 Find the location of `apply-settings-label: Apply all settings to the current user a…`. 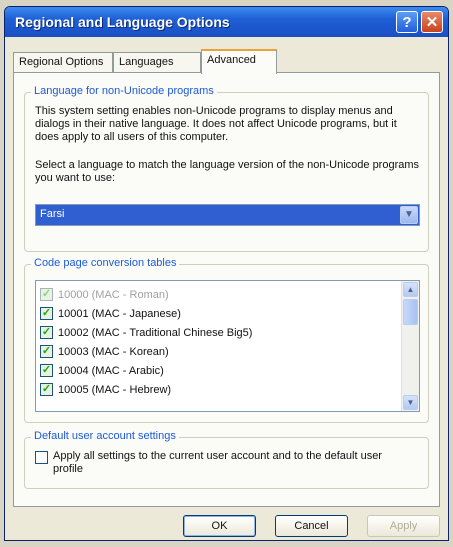

apply-settings-label: Apply all settings to the current user a… is located at coordinates (233, 463).